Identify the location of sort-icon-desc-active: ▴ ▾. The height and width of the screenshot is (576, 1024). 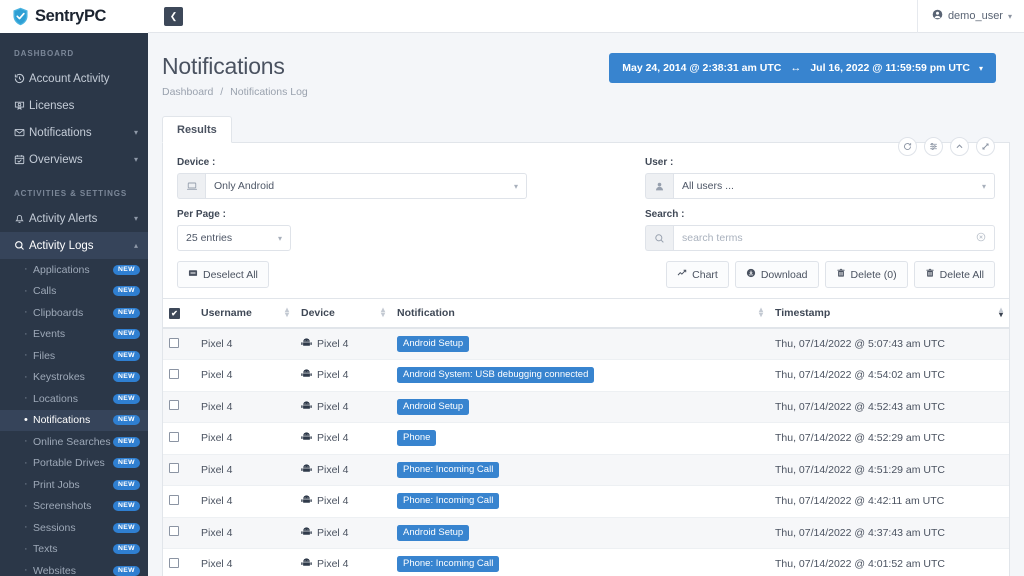
(1001, 312).